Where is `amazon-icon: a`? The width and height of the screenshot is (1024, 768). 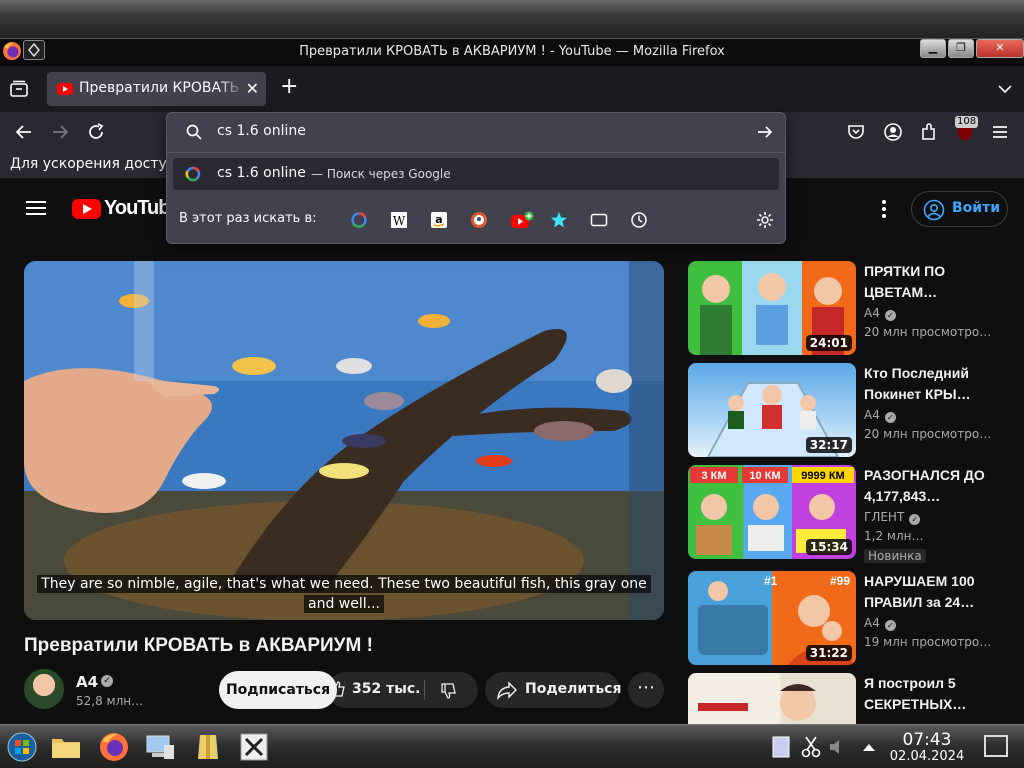 amazon-icon: a is located at coordinates (439, 220).